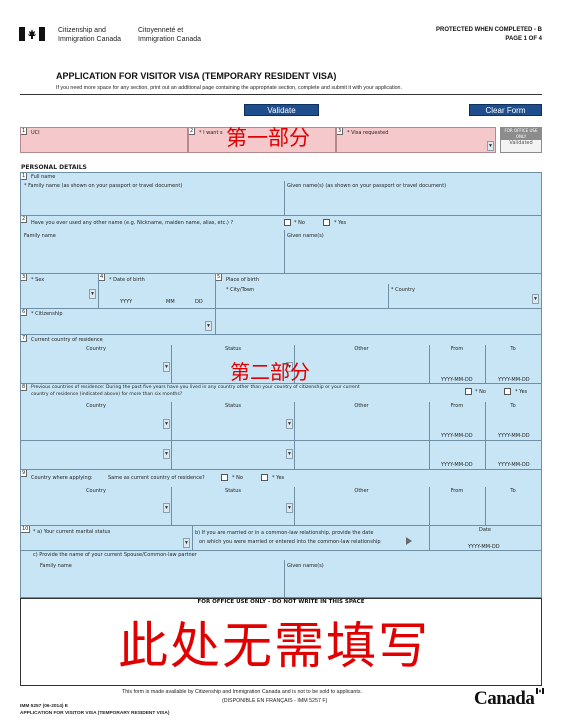  I want to click on other-name-num: 2, so click(24, 219).